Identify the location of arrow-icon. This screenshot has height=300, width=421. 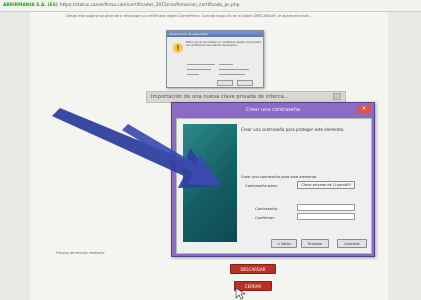
(172, 155).